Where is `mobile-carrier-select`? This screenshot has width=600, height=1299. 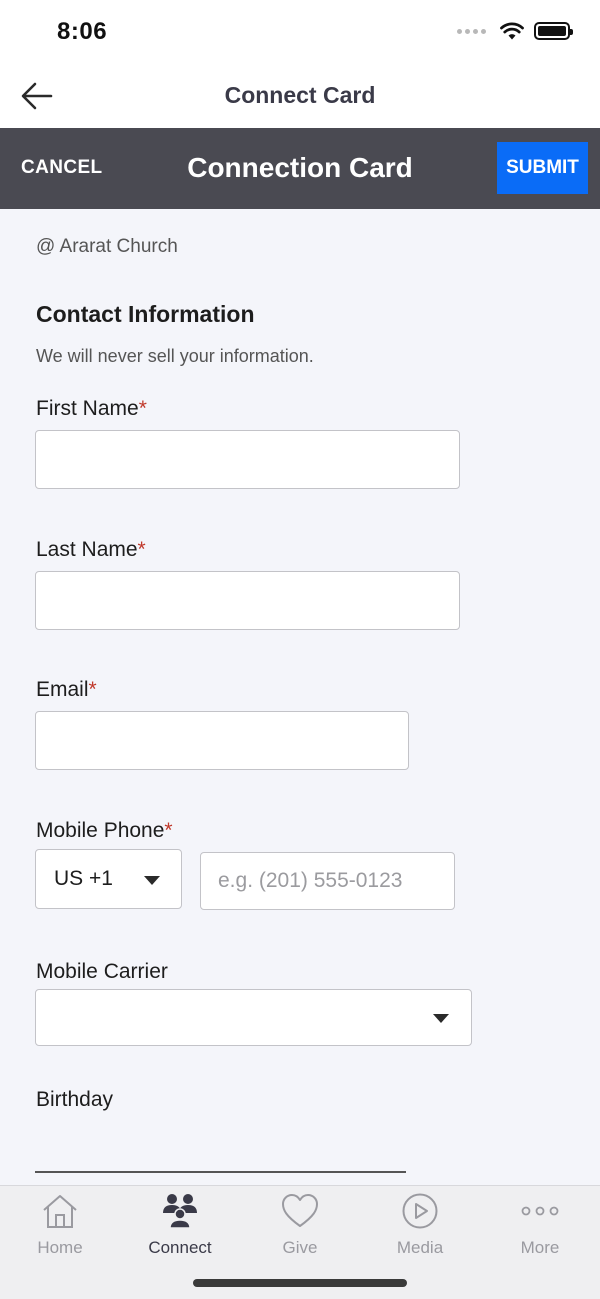 mobile-carrier-select is located at coordinates (253, 1017).